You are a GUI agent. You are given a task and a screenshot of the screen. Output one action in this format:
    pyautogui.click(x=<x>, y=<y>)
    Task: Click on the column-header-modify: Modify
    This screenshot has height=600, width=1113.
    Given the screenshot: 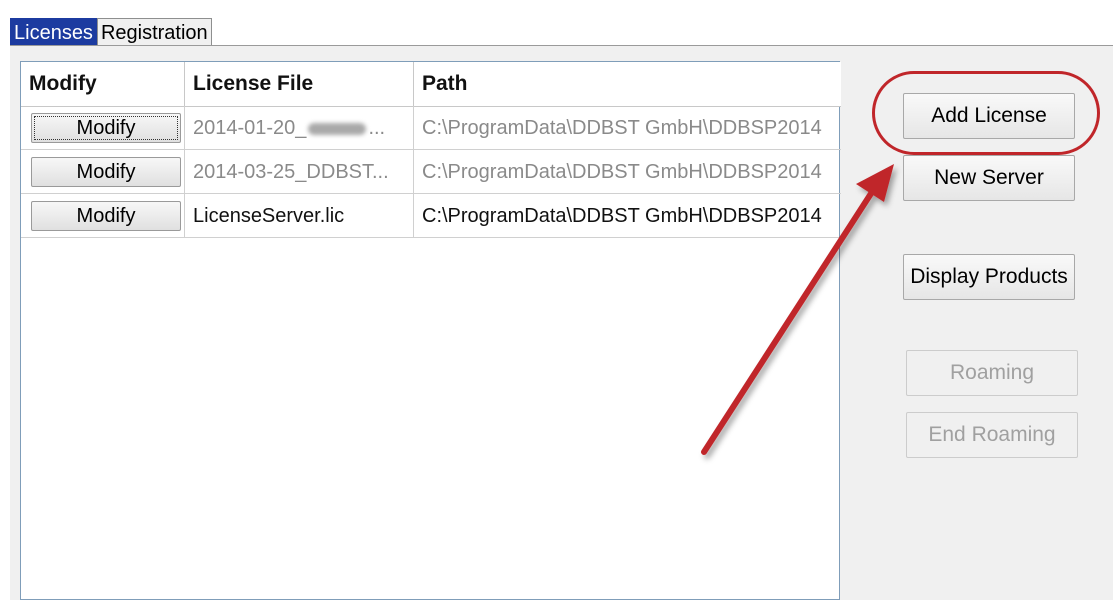 What is the action you would take?
    pyautogui.click(x=103, y=84)
    